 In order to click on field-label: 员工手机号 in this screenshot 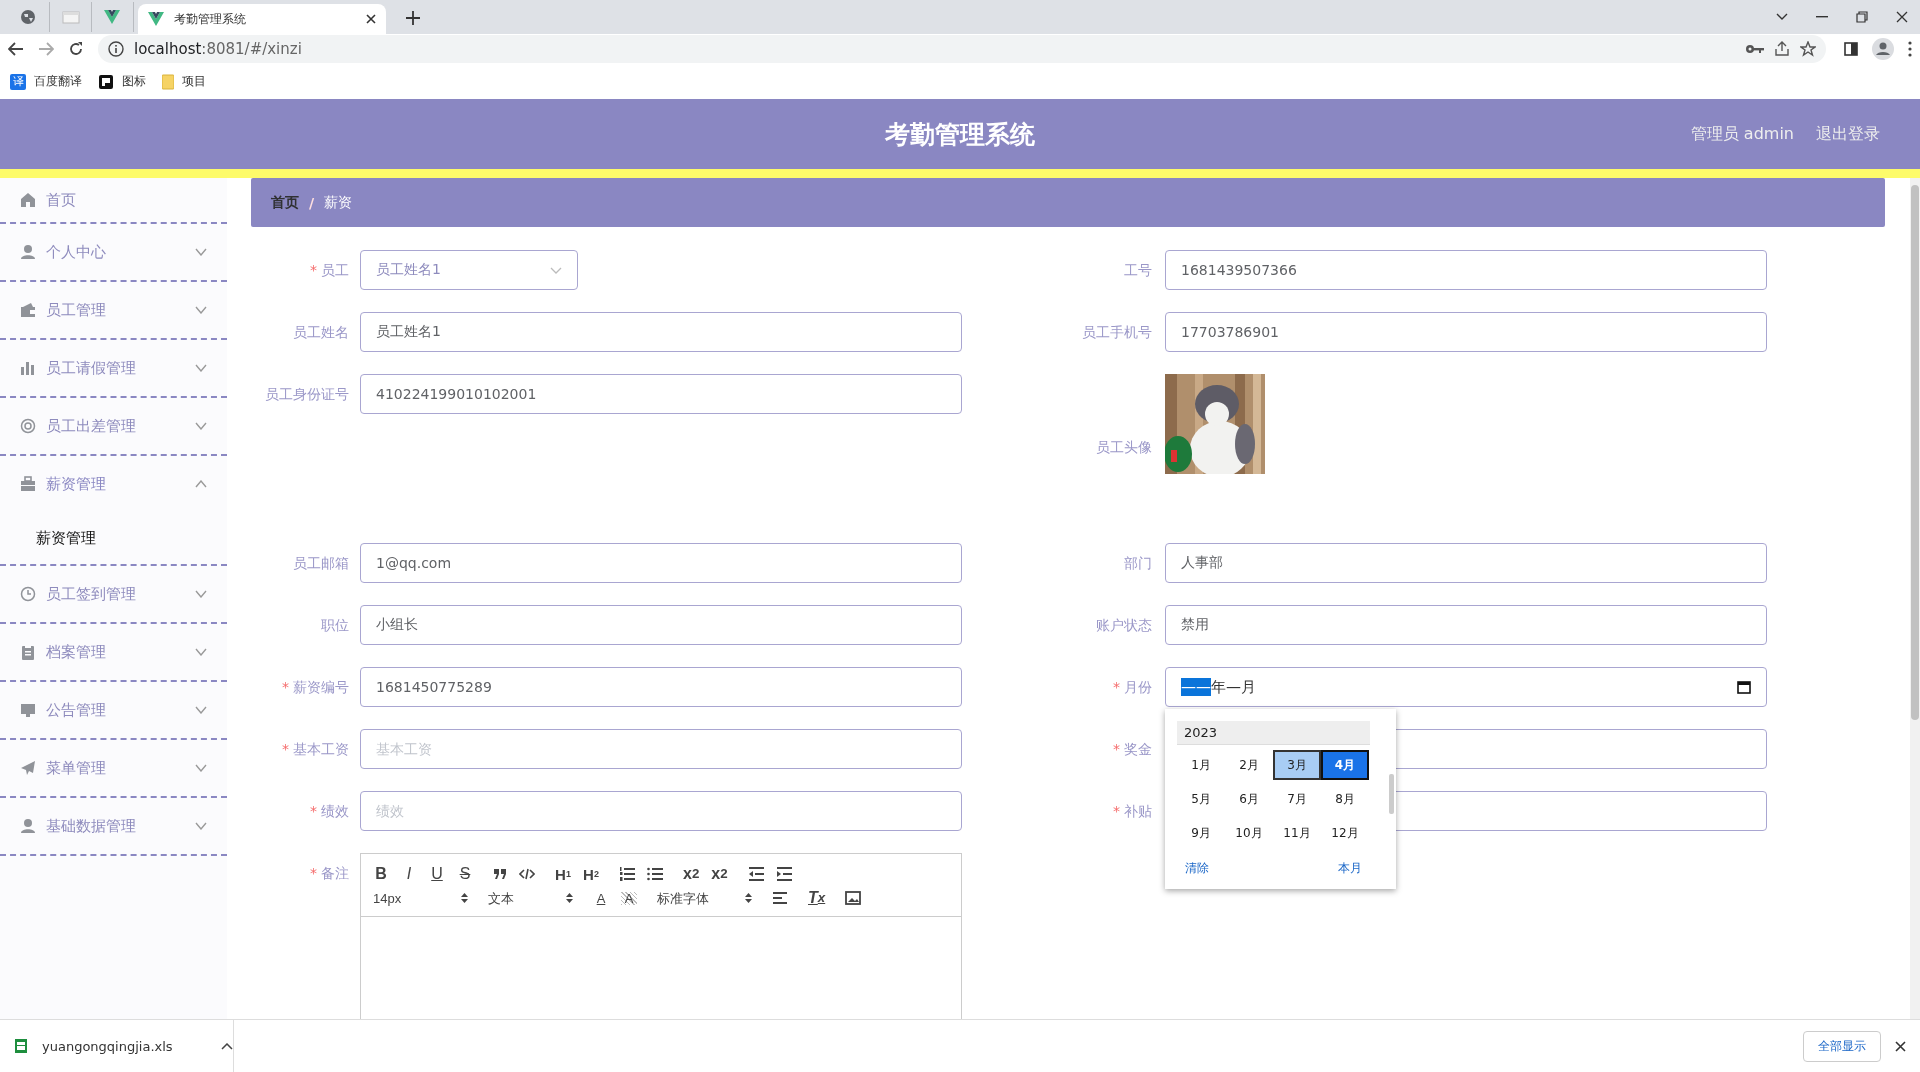, I will do `click(1116, 332)`.